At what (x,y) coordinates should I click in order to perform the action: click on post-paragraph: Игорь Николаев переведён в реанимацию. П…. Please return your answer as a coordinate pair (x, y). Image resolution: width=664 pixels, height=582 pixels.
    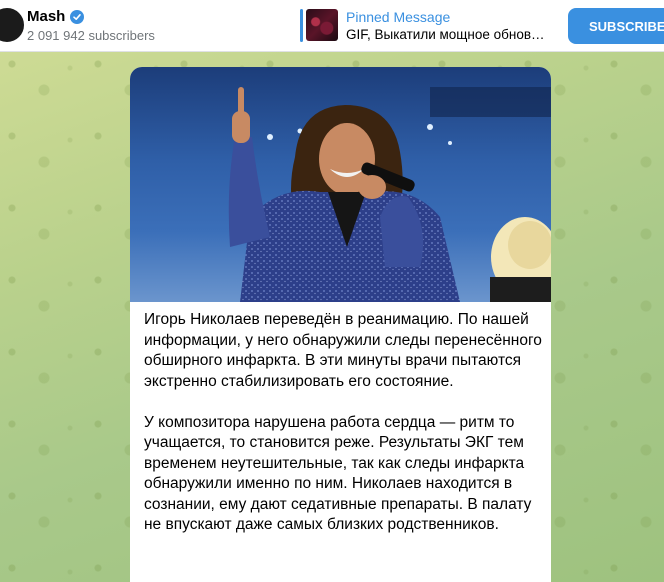
    Looking at the image, I should click on (343, 350).